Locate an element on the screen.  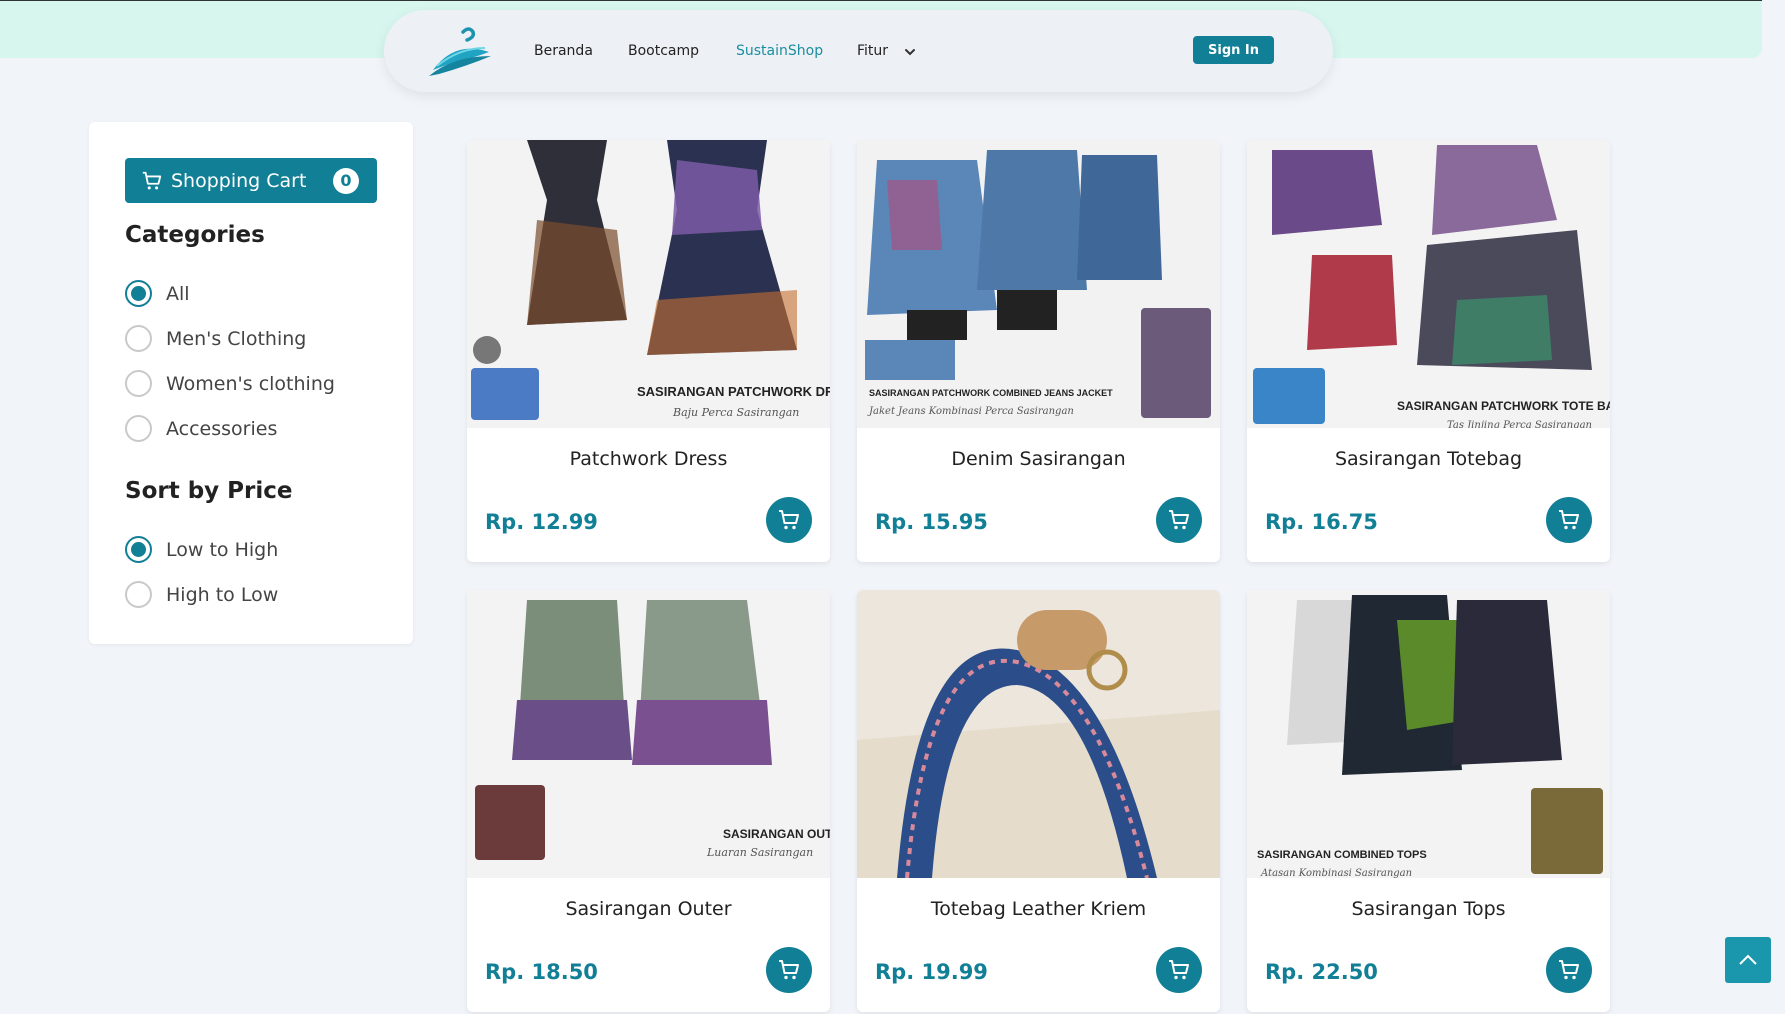
scroll-to-top-button is located at coordinates (1748, 960).